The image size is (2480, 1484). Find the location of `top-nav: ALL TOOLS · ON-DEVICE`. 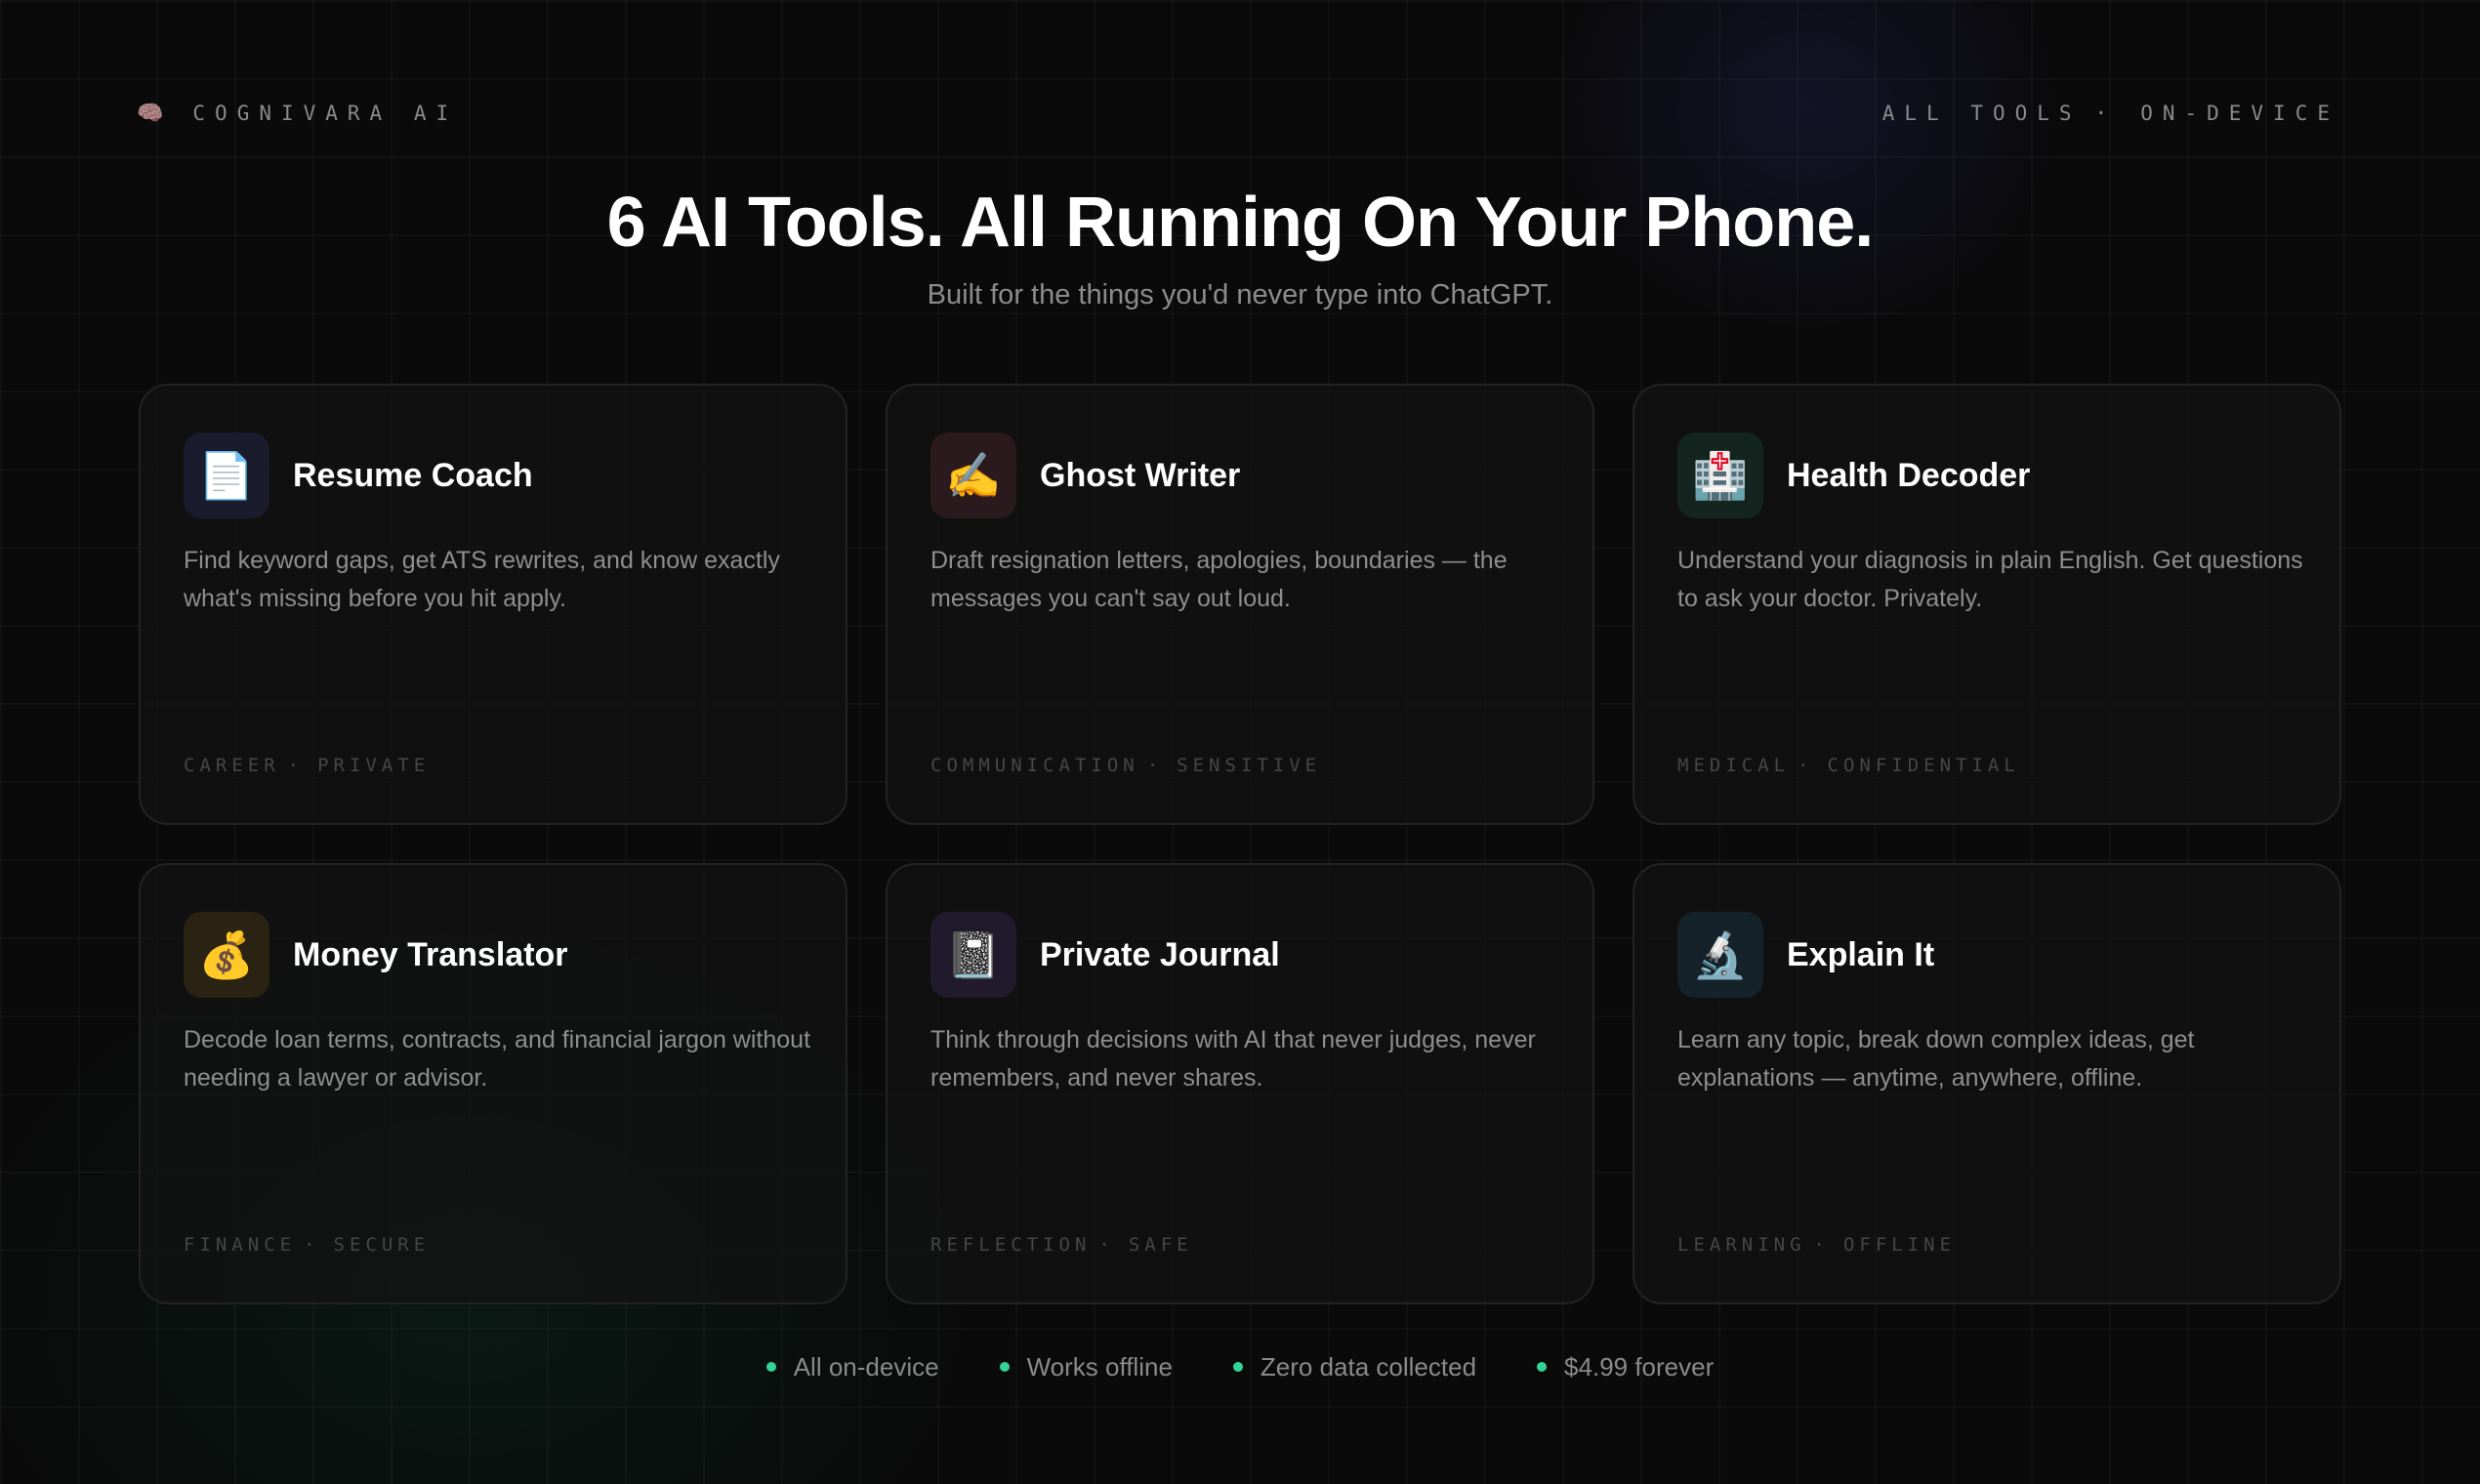

top-nav: ALL TOOLS · ON-DEVICE is located at coordinates (2110, 114).